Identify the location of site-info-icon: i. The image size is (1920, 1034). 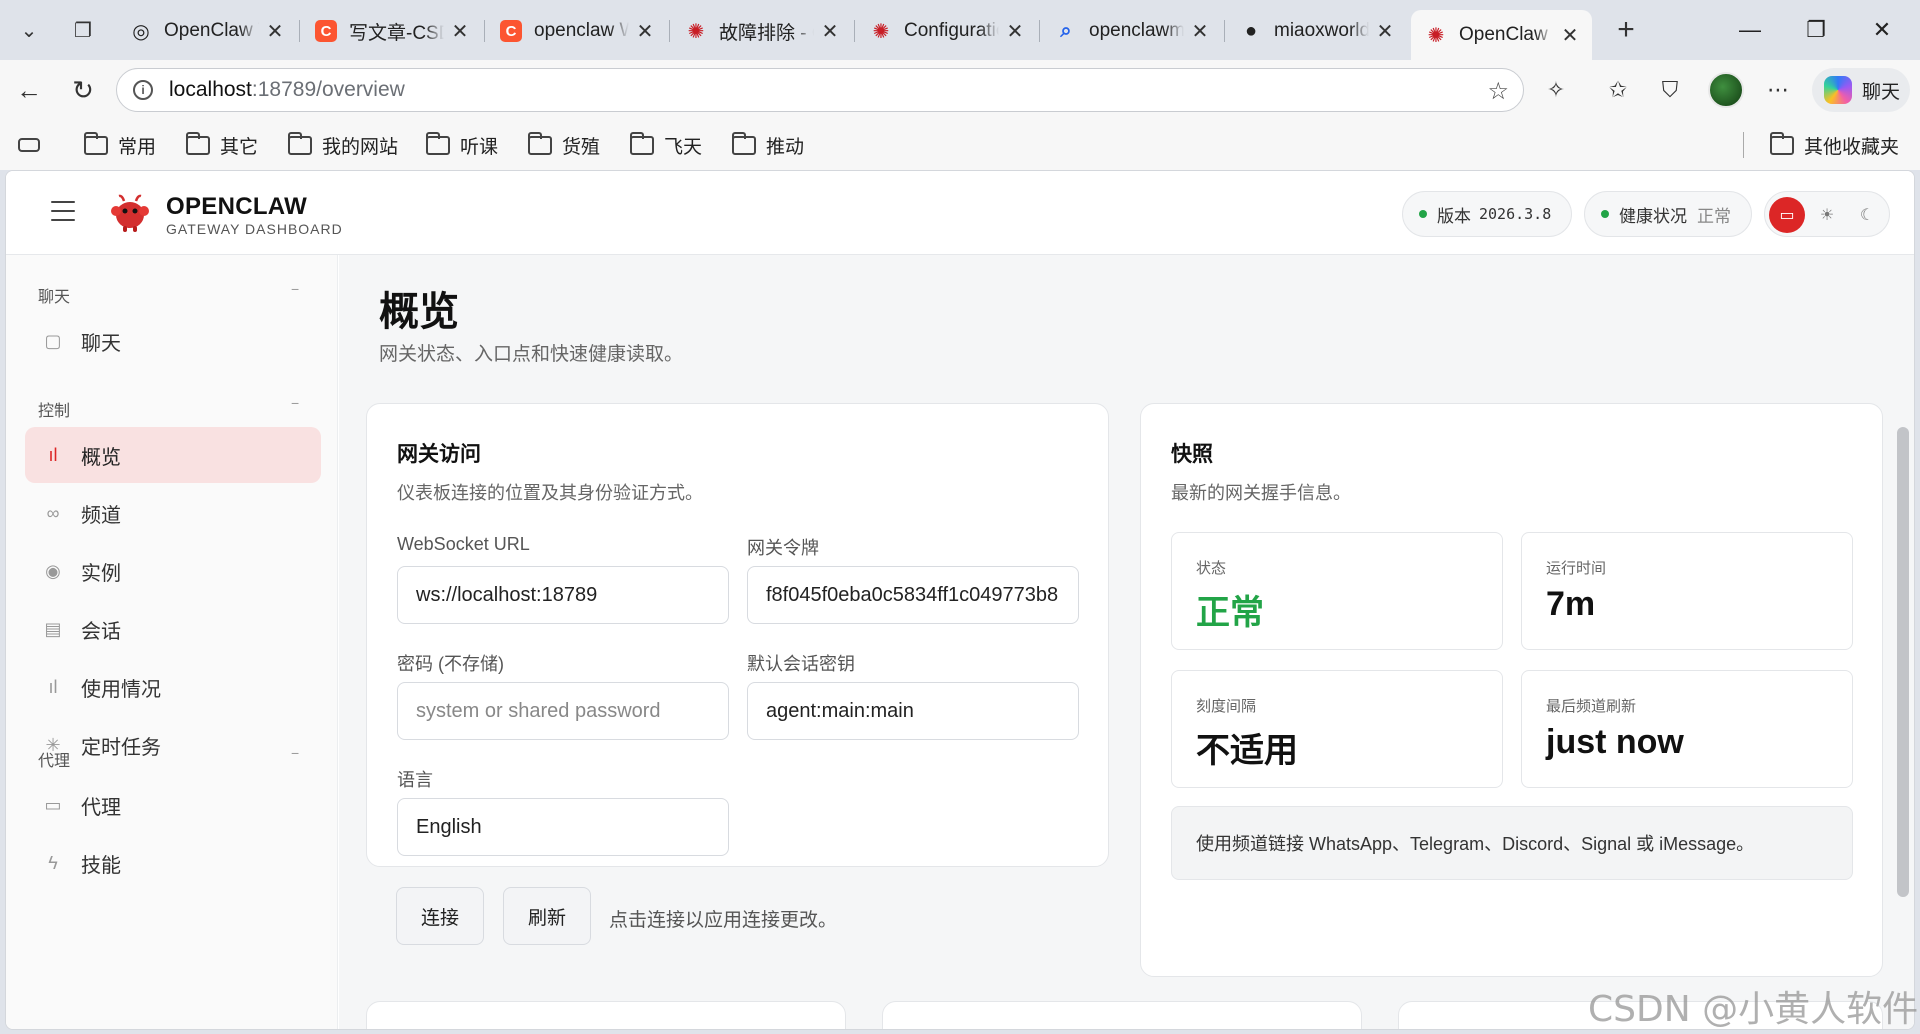
(143, 90).